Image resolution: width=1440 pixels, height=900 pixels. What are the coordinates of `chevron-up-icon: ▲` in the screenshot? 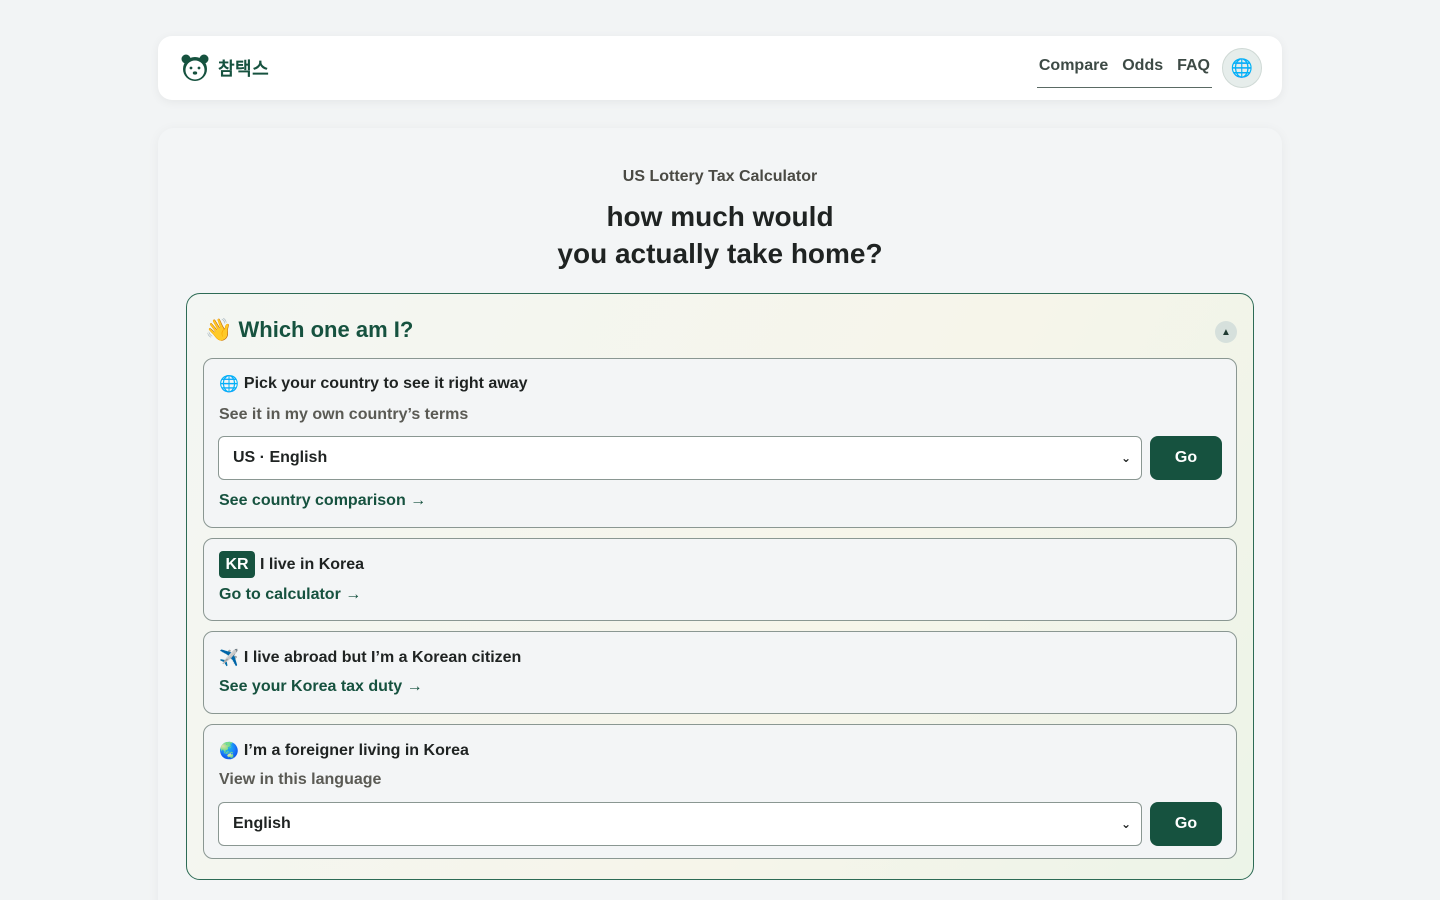 It's located at (1226, 332).